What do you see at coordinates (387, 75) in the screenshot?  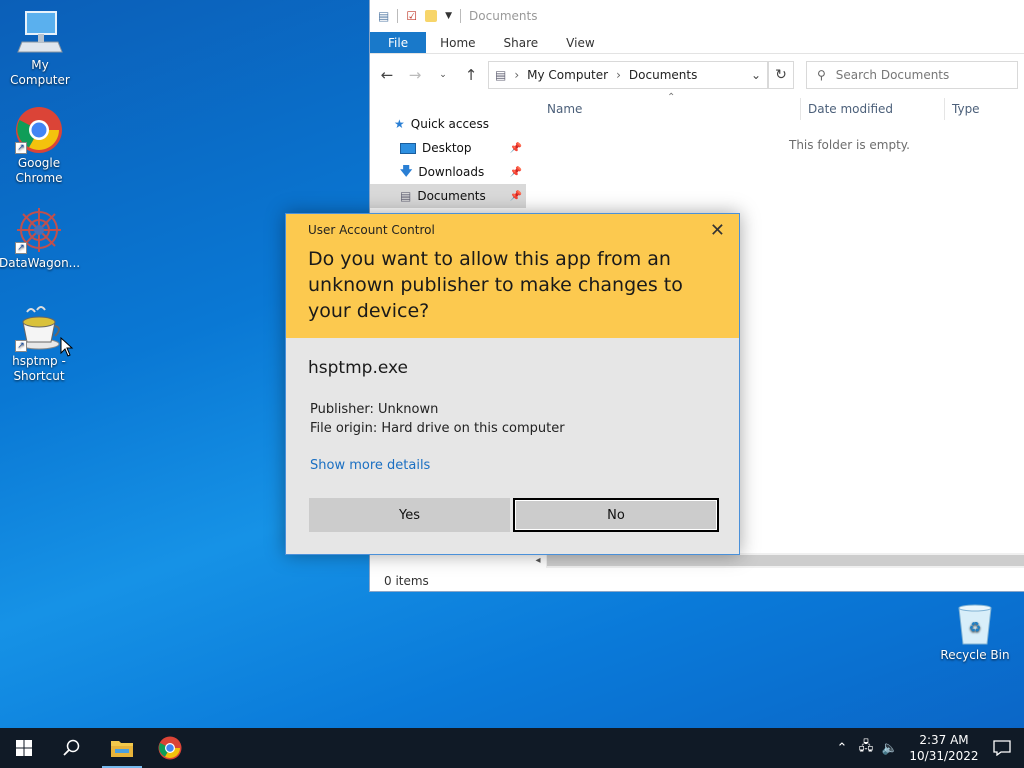 I see `back-arrow-icon: ←` at bounding box center [387, 75].